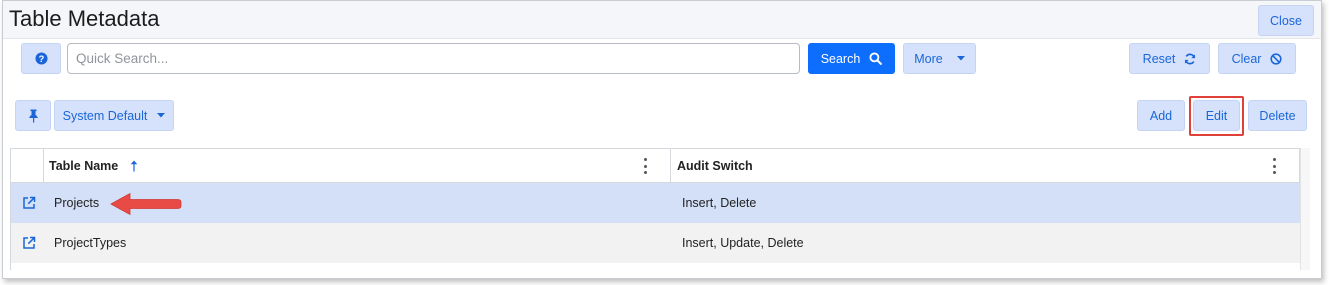  What do you see at coordinates (134, 166) in the screenshot?
I see `sort-ascending-icon` at bounding box center [134, 166].